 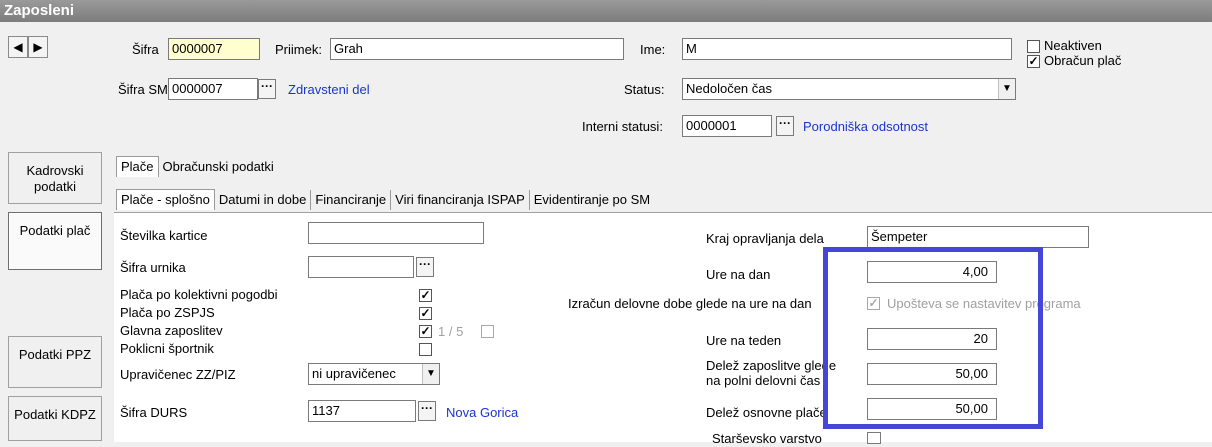 I want to click on prev-record-button: ◀, so click(x=18, y=47).